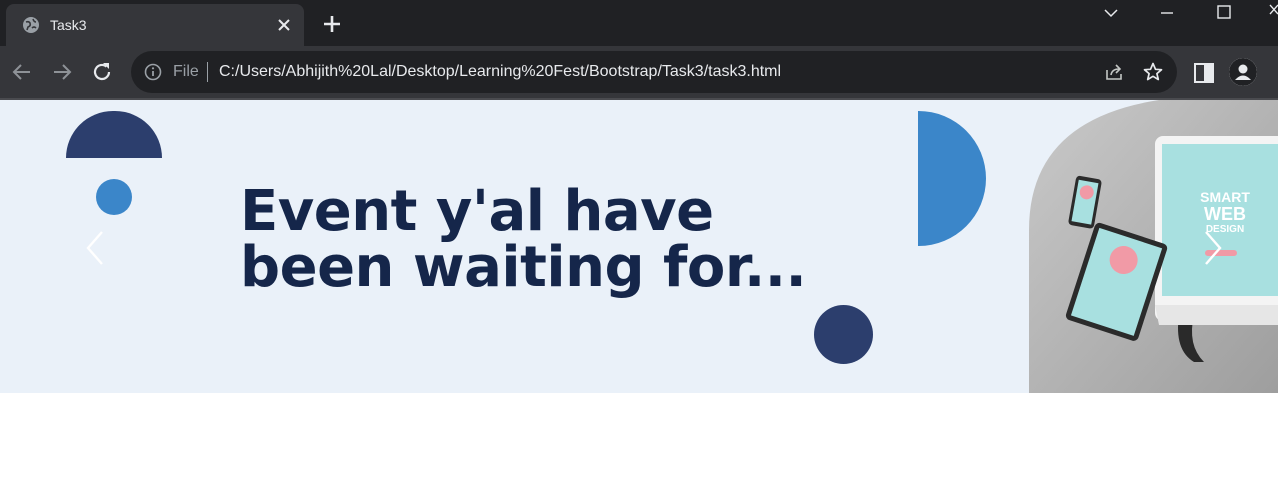  What do you see at coordinates (95, 248) in the screenshot?
I see `carousel-prev-icon` at bounding box center [95, 248].